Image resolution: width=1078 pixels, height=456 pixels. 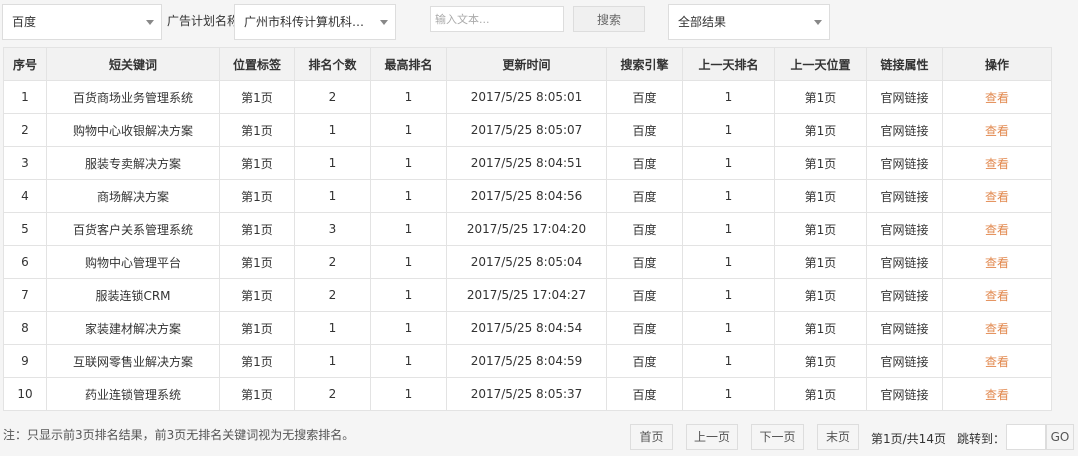 I want to click on search-button: 搜索, so click(x=609, y=19).